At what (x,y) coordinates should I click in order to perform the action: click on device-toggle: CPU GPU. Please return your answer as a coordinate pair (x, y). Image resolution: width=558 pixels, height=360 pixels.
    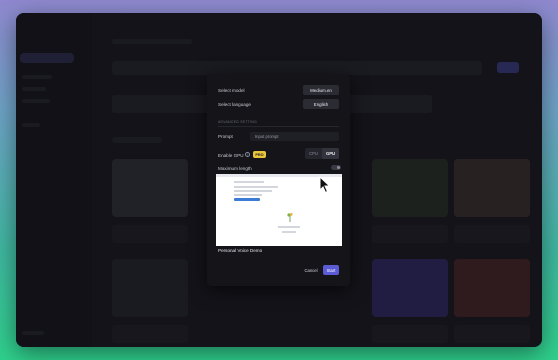
    Looking at the image, I should click on (322, 153).